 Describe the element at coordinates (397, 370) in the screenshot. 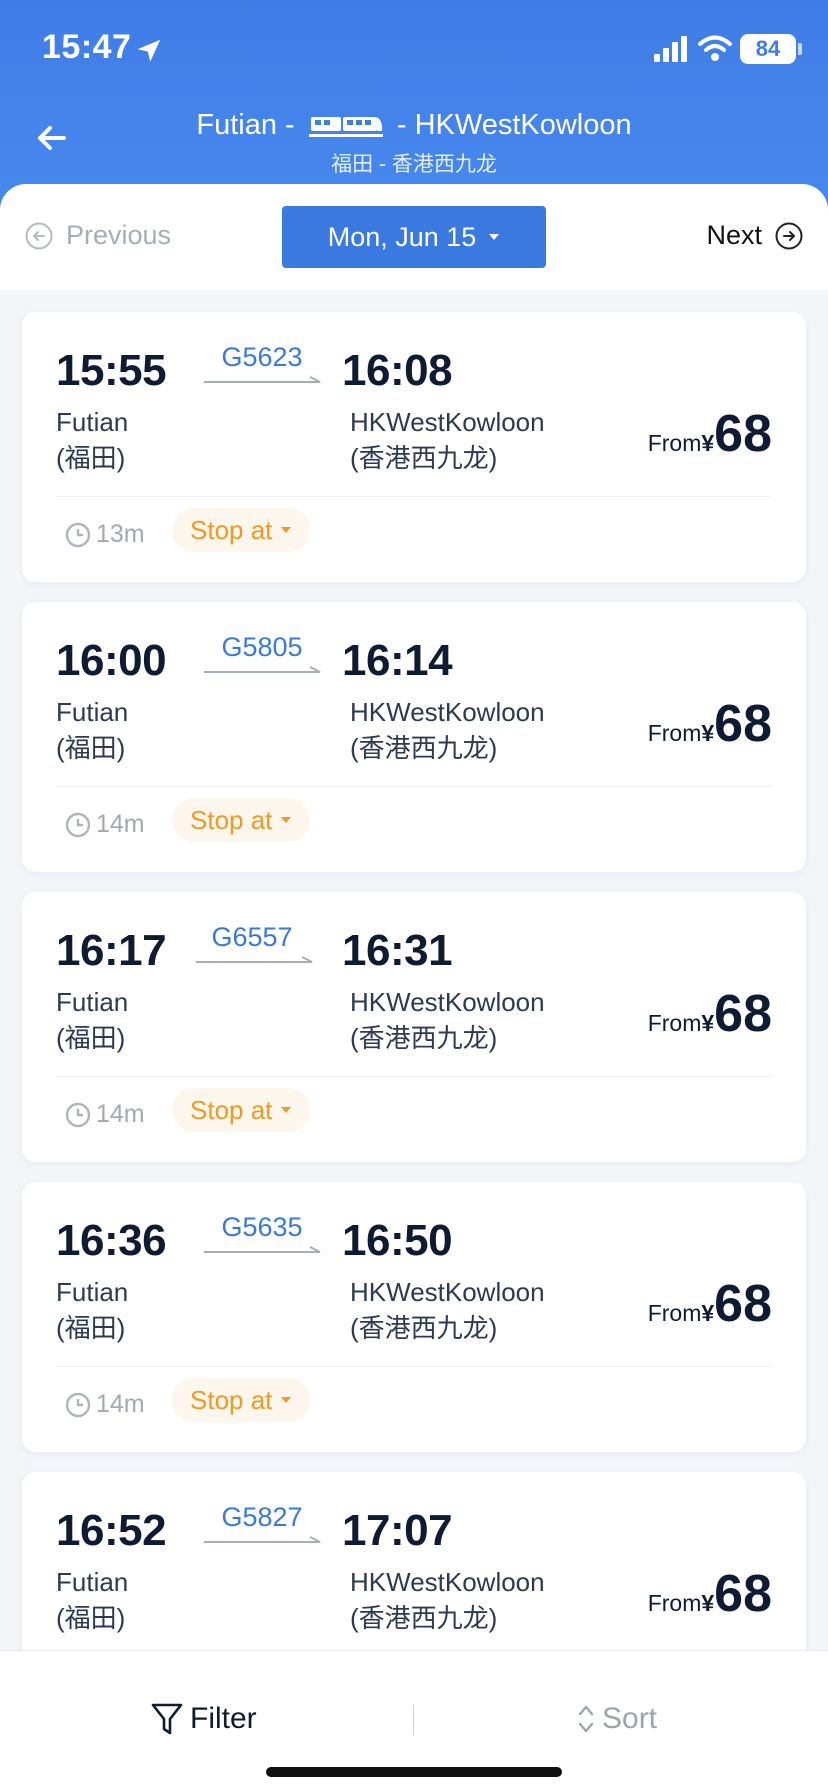

I see `arrival-time: 16:08` at that location.